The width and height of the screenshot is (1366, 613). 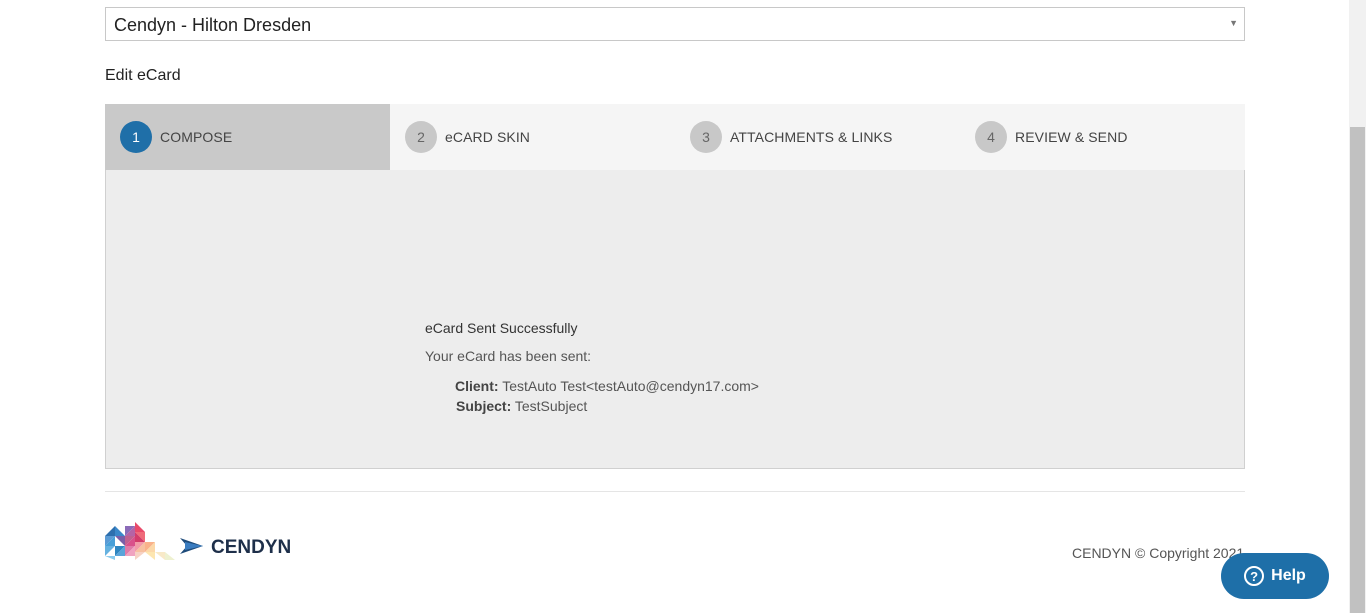 I want to click on cendyn-logo: CENDYN, so click(x=205, y=542).